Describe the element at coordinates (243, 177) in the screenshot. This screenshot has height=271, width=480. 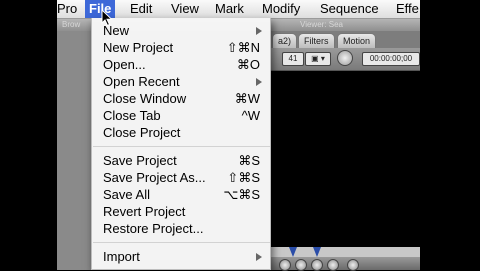
I see `menu-item-shortcut: ⇧⌘S` at that location.